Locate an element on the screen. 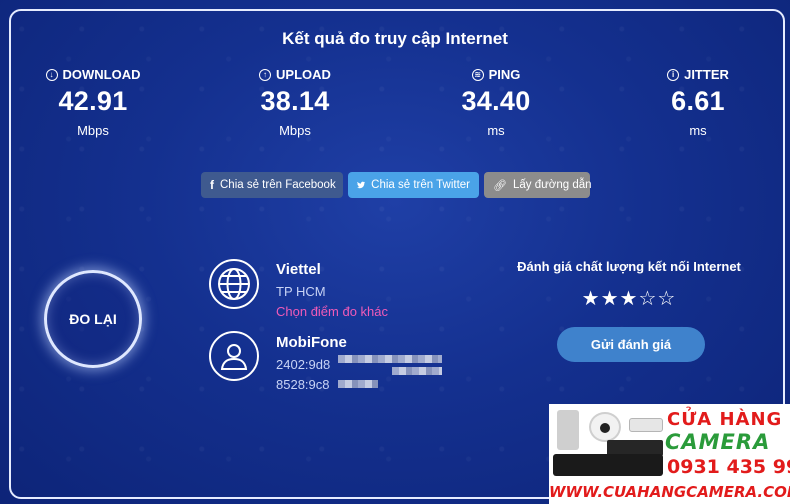  server-location: TP HCM is located at coordinates (301, 291).